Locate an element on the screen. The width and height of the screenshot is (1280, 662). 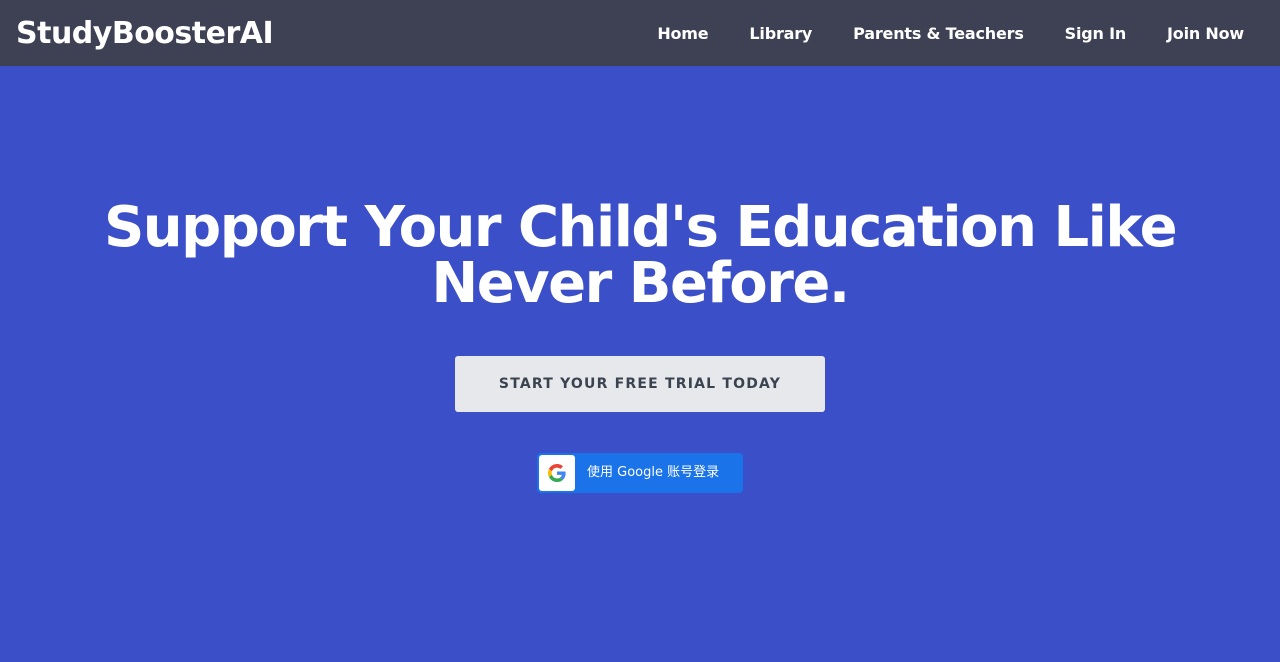
nav-link-library: Library is located at coordinates (780, 33).